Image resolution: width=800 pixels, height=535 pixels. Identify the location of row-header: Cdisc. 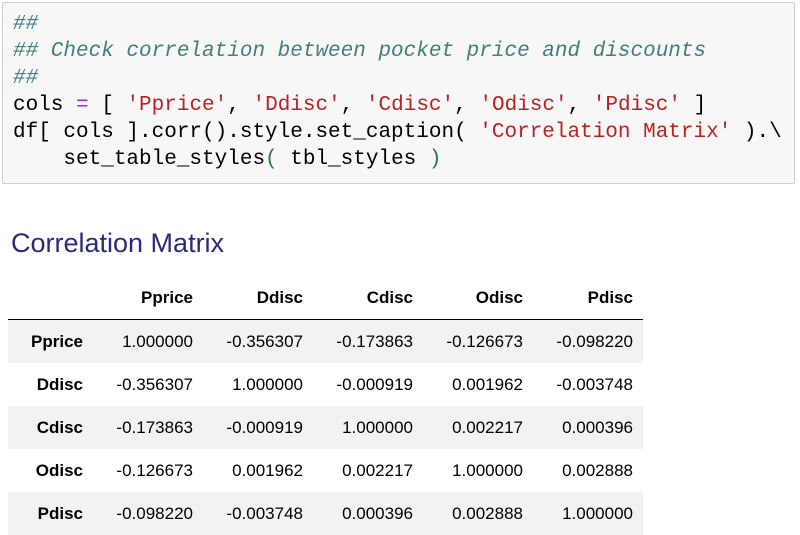
(59, 427).